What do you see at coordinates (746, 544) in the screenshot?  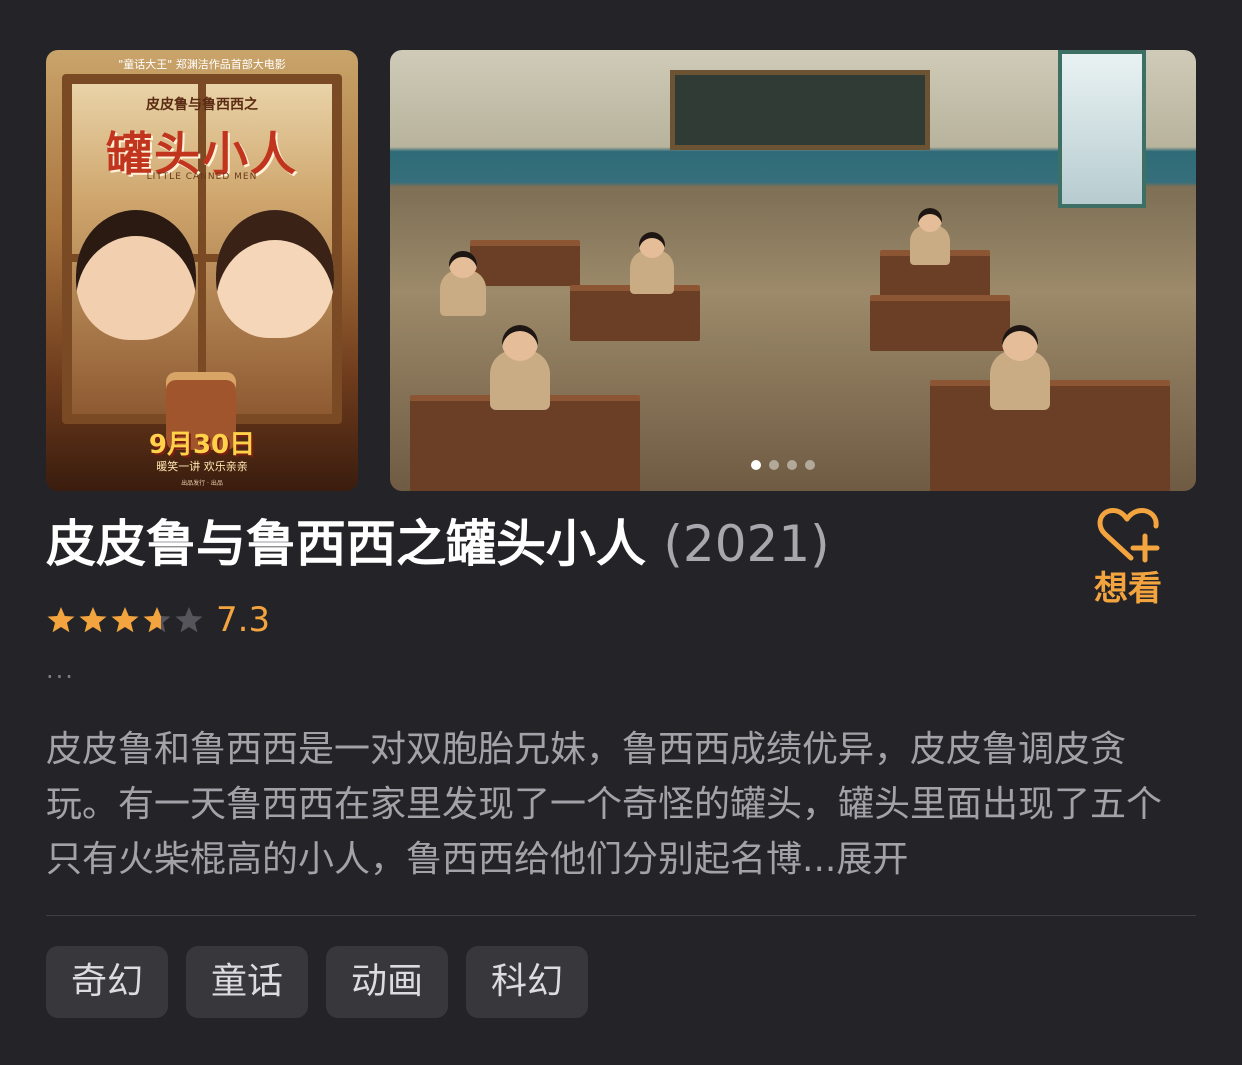 I see `movie-year: (2021)` at bounding box center [746, 544].